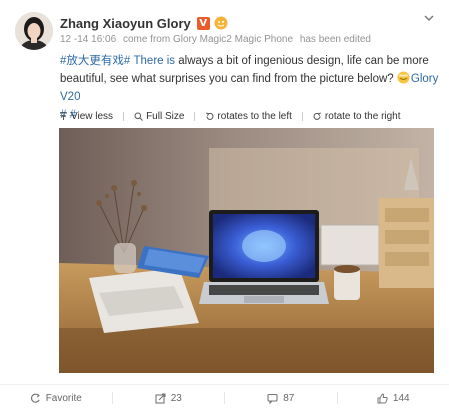 The image size is (449, 411). I want to click on favorite-button: Favorite, so click(56, 398).